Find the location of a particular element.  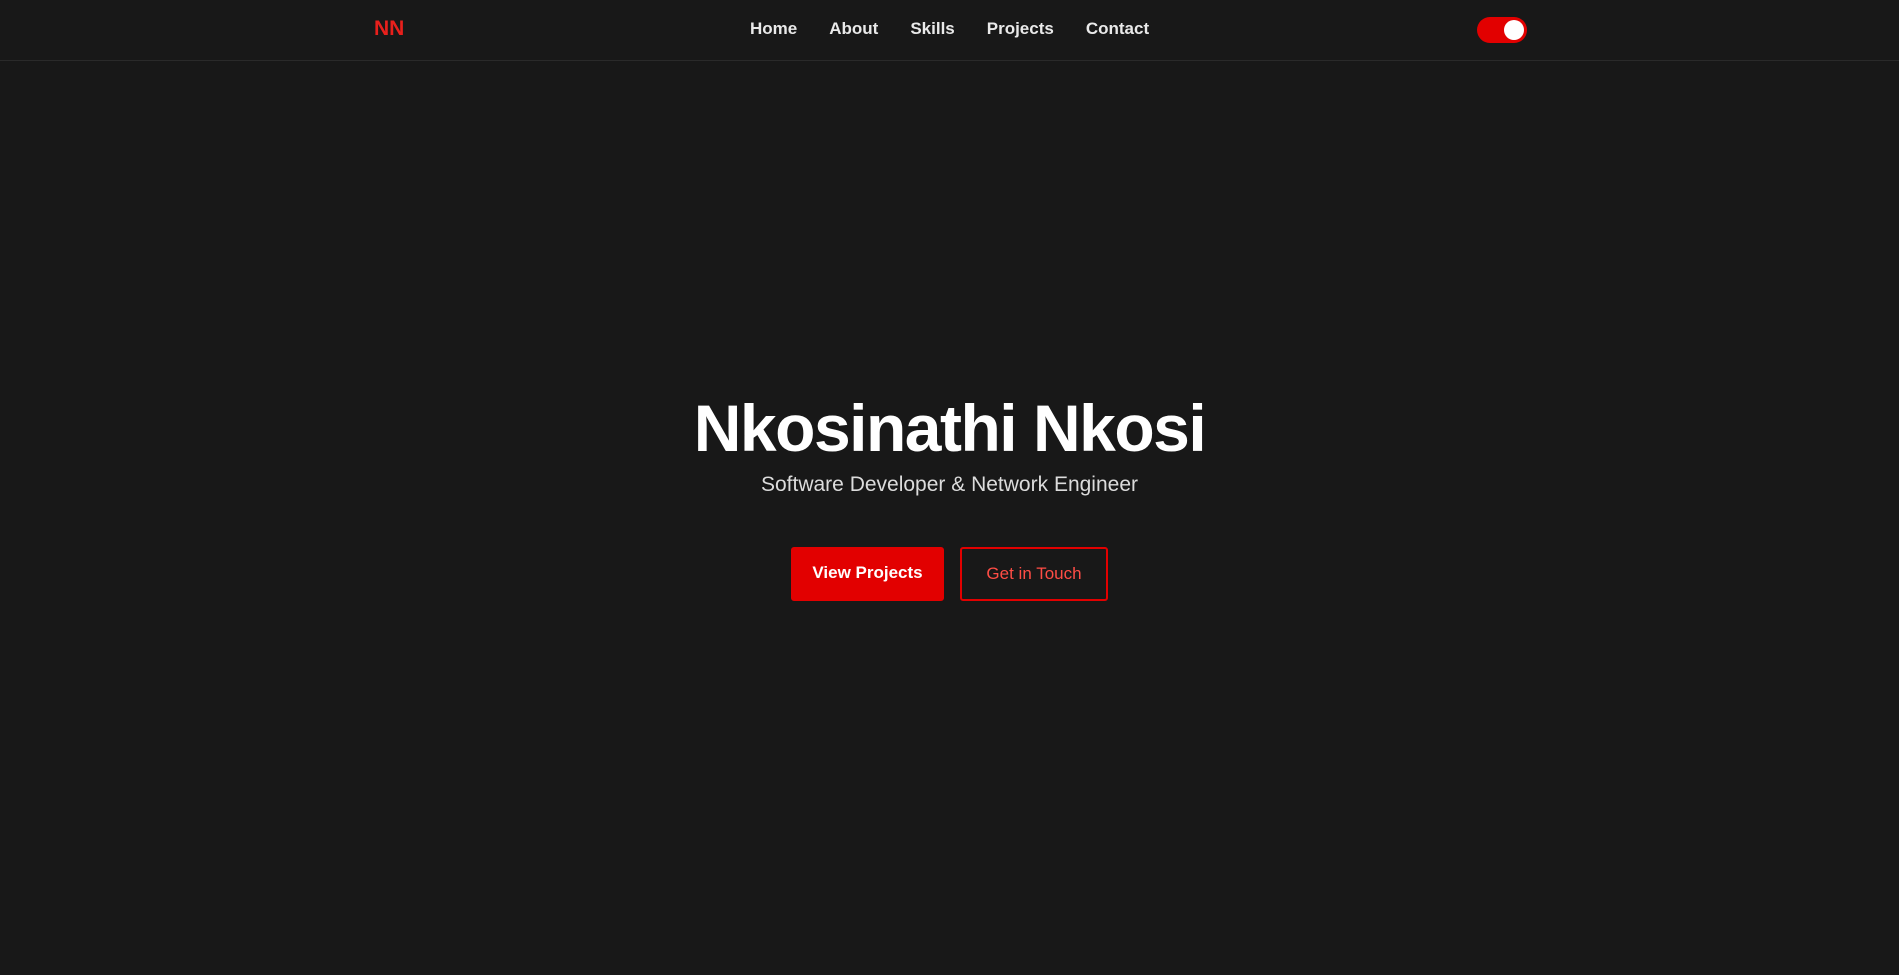

nav-item-home: Home is located at coordinates (773, 29).